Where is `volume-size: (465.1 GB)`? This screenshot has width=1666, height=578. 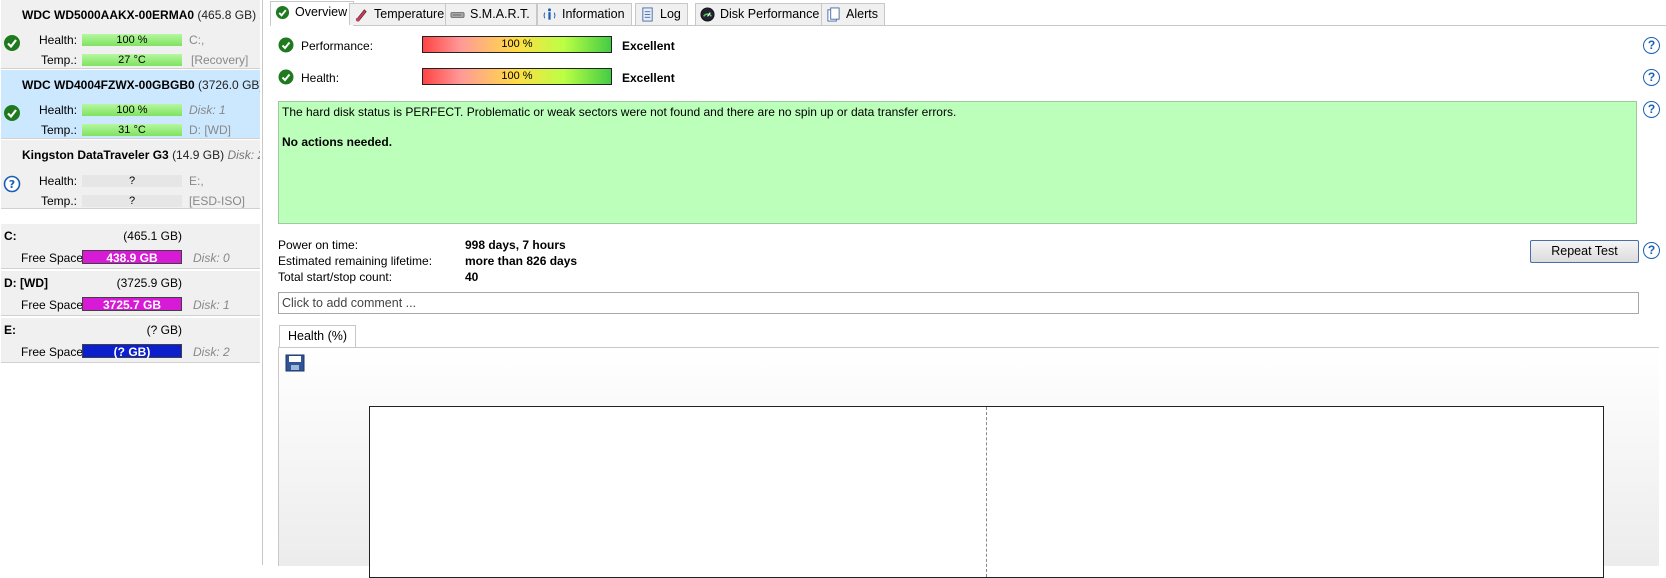 volume-size: (465.1 GB) is located at coordinates (152, 236).